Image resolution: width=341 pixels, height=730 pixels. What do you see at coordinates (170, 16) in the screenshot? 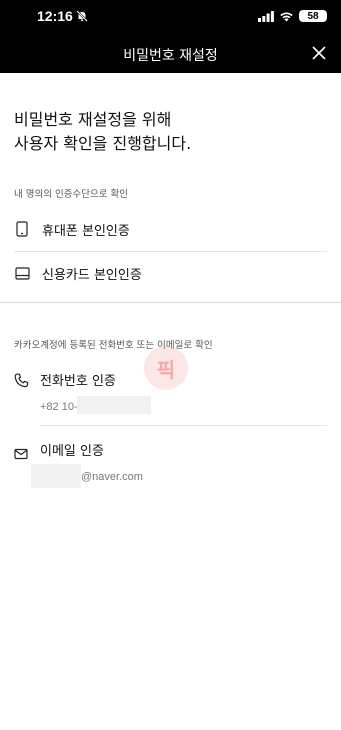
I see `status-bar: 12:16 58` at bounding box center [170, 16].